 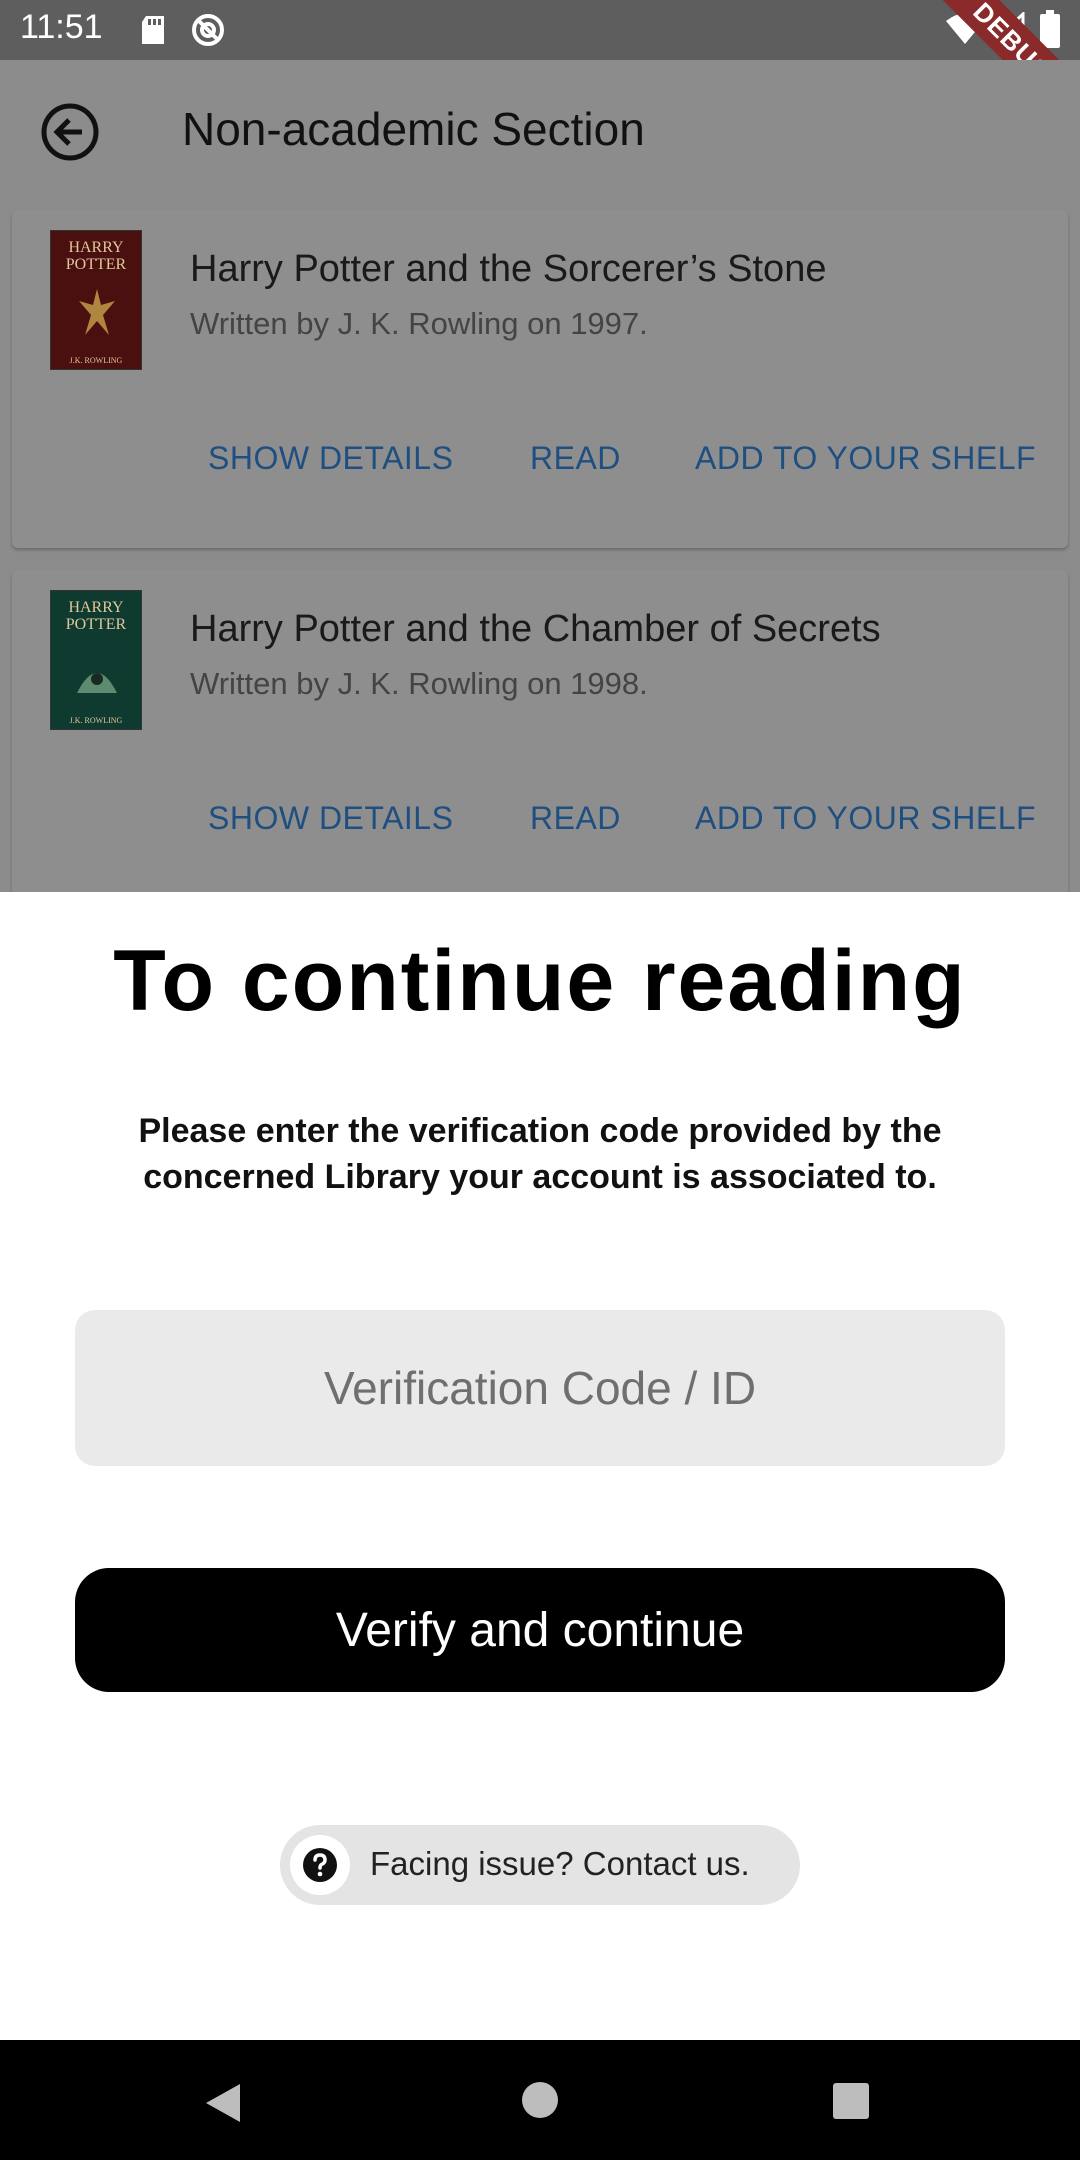 I want to click on help-circle-icon, so click(x=320, y=1865).